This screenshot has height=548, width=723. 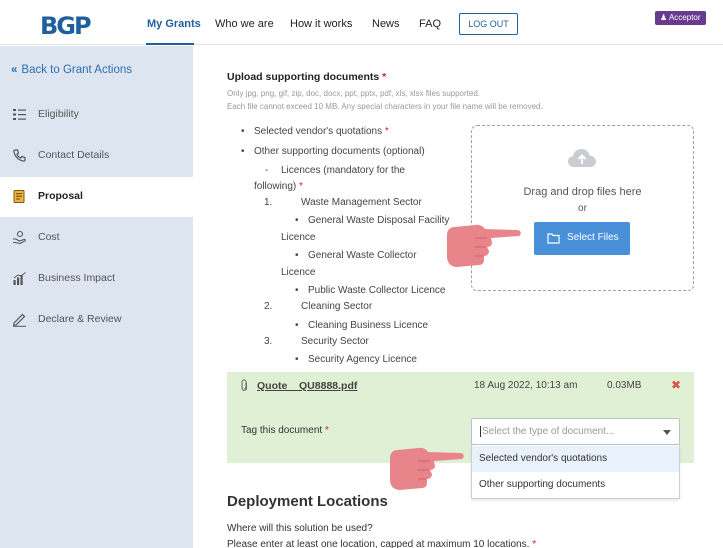 What do you see at coordinates (553, 238) in the screenshot?
I see `folder-icon` at bounding box center [553, 238].